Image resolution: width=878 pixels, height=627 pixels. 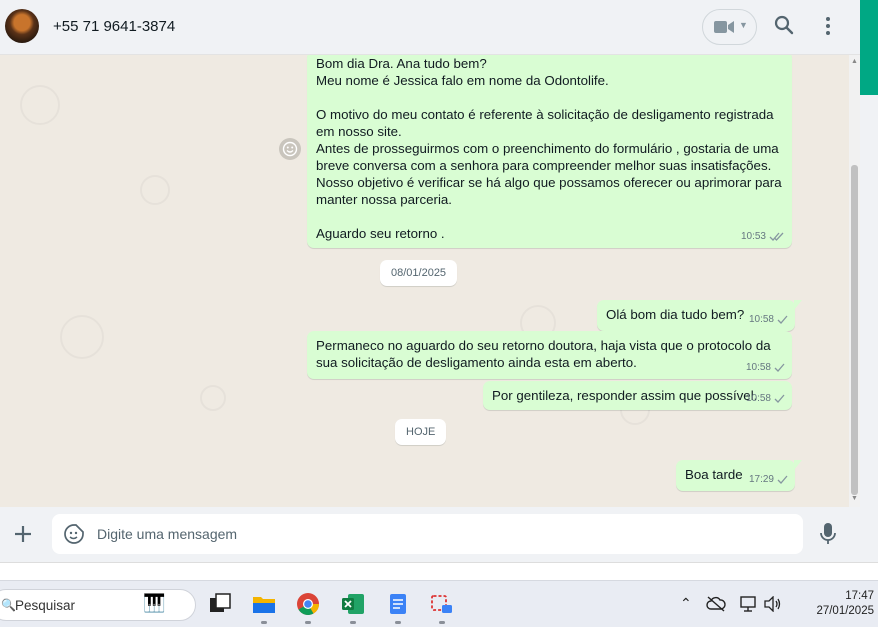 I want to click on chat-scrollbar: ▲ ▼, so click(x=854, y=281).